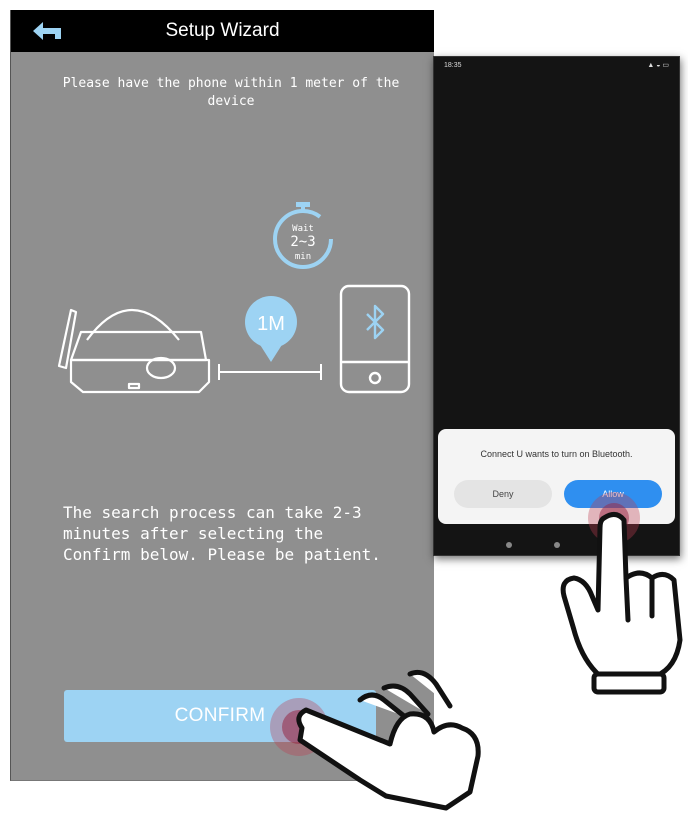 Image resolution: width=688 pixels, height=814 pixels. What do you see at coordinates (509, 545) in the screenshot?
I see `nav-back-icon` at bounding box center [509, 545].